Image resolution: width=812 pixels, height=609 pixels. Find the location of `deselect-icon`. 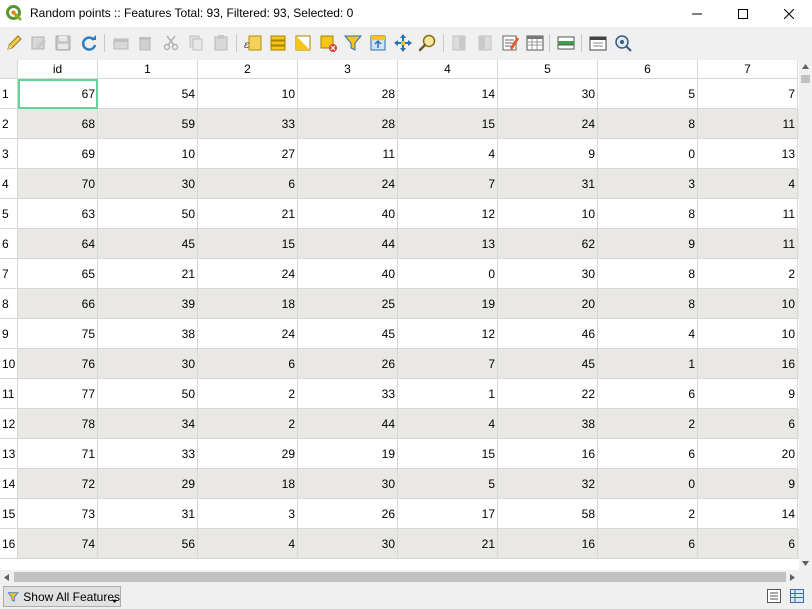

deselect-icon is located at coordinates (328, 43).